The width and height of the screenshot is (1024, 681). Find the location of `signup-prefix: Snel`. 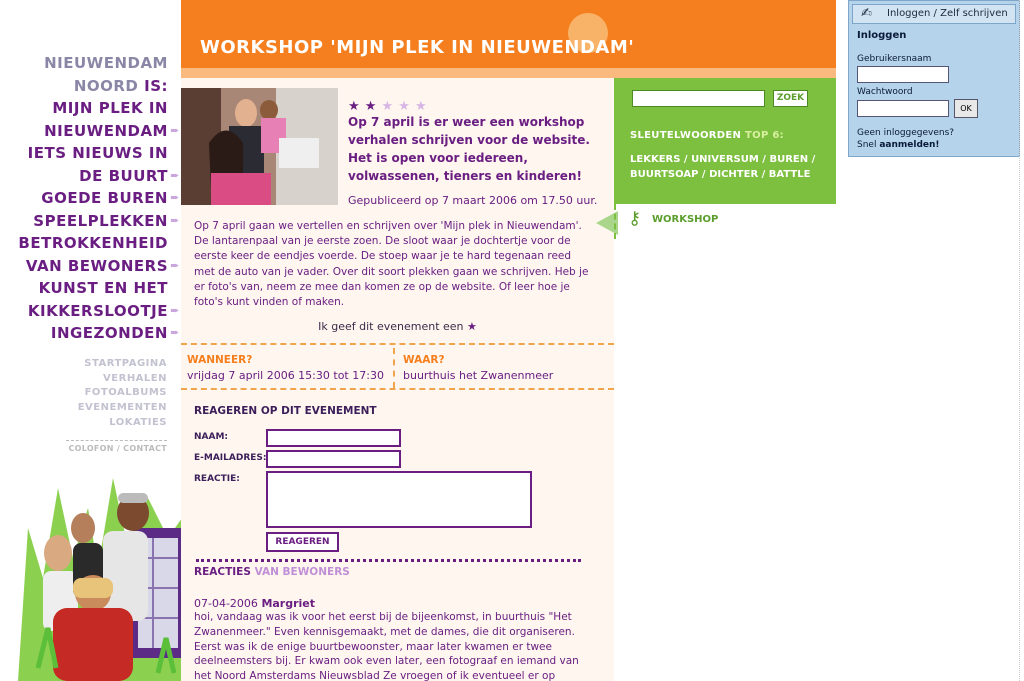

signup-prefix: Snel is located at coordinates (867, 145).